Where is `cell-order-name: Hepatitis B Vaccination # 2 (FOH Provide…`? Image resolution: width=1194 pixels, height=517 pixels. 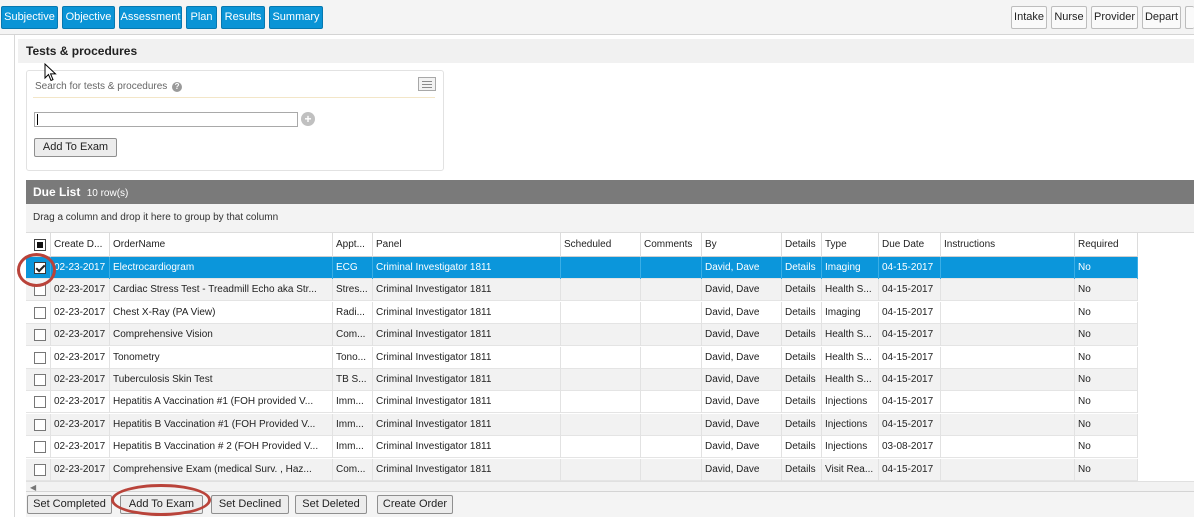
cell-order-name: Hepatitis B Vaccination # 2 (FOH Provide… is located at coordinates (221, 447).